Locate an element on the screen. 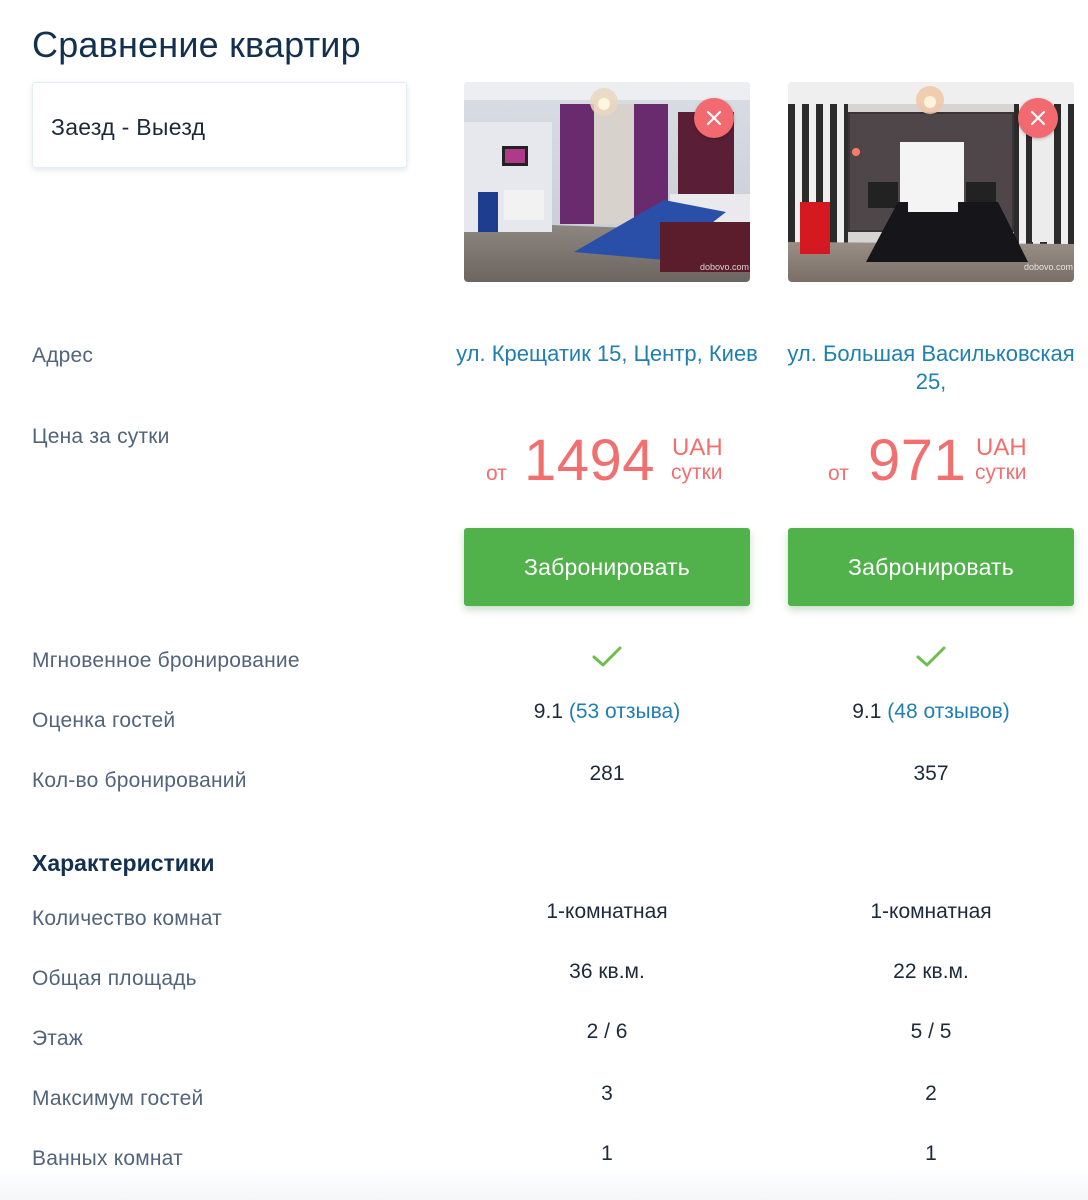 Image resolution: width=1088 pixels, height=1200 pixels. price-value: 1494 is located at coordinates (590, 460).